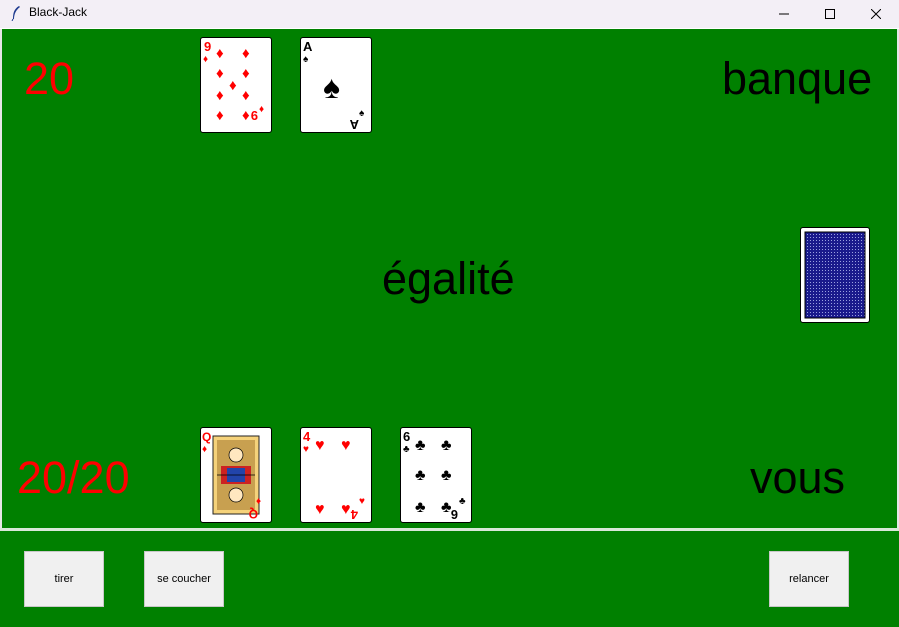  I want to click on dealer-card-9-diamonds: 9 ♦ 9 ♦ ♦ ♦ ♦ ♦ ♦ ♦ ♦ ♦ ♦, so click(236, 85).